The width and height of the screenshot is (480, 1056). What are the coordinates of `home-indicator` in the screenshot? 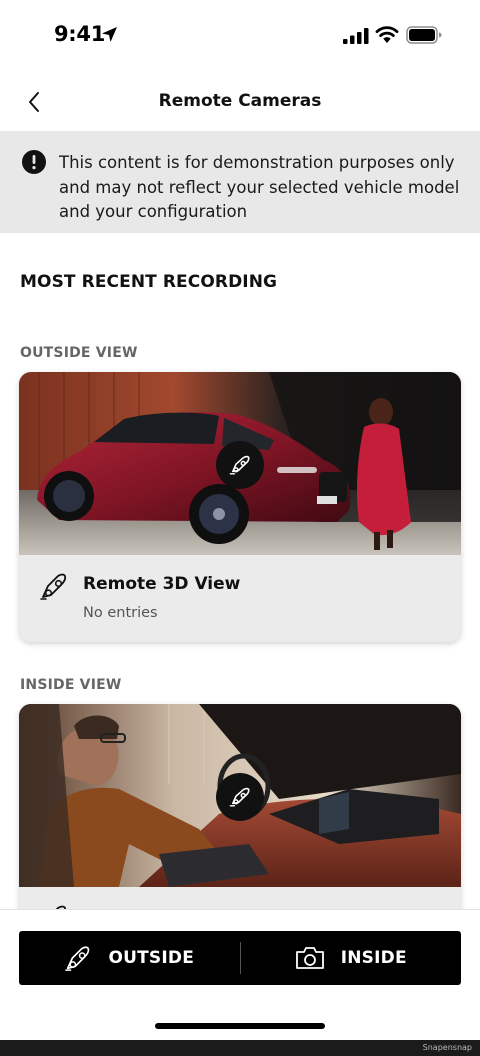 It's located at (240, 1026).